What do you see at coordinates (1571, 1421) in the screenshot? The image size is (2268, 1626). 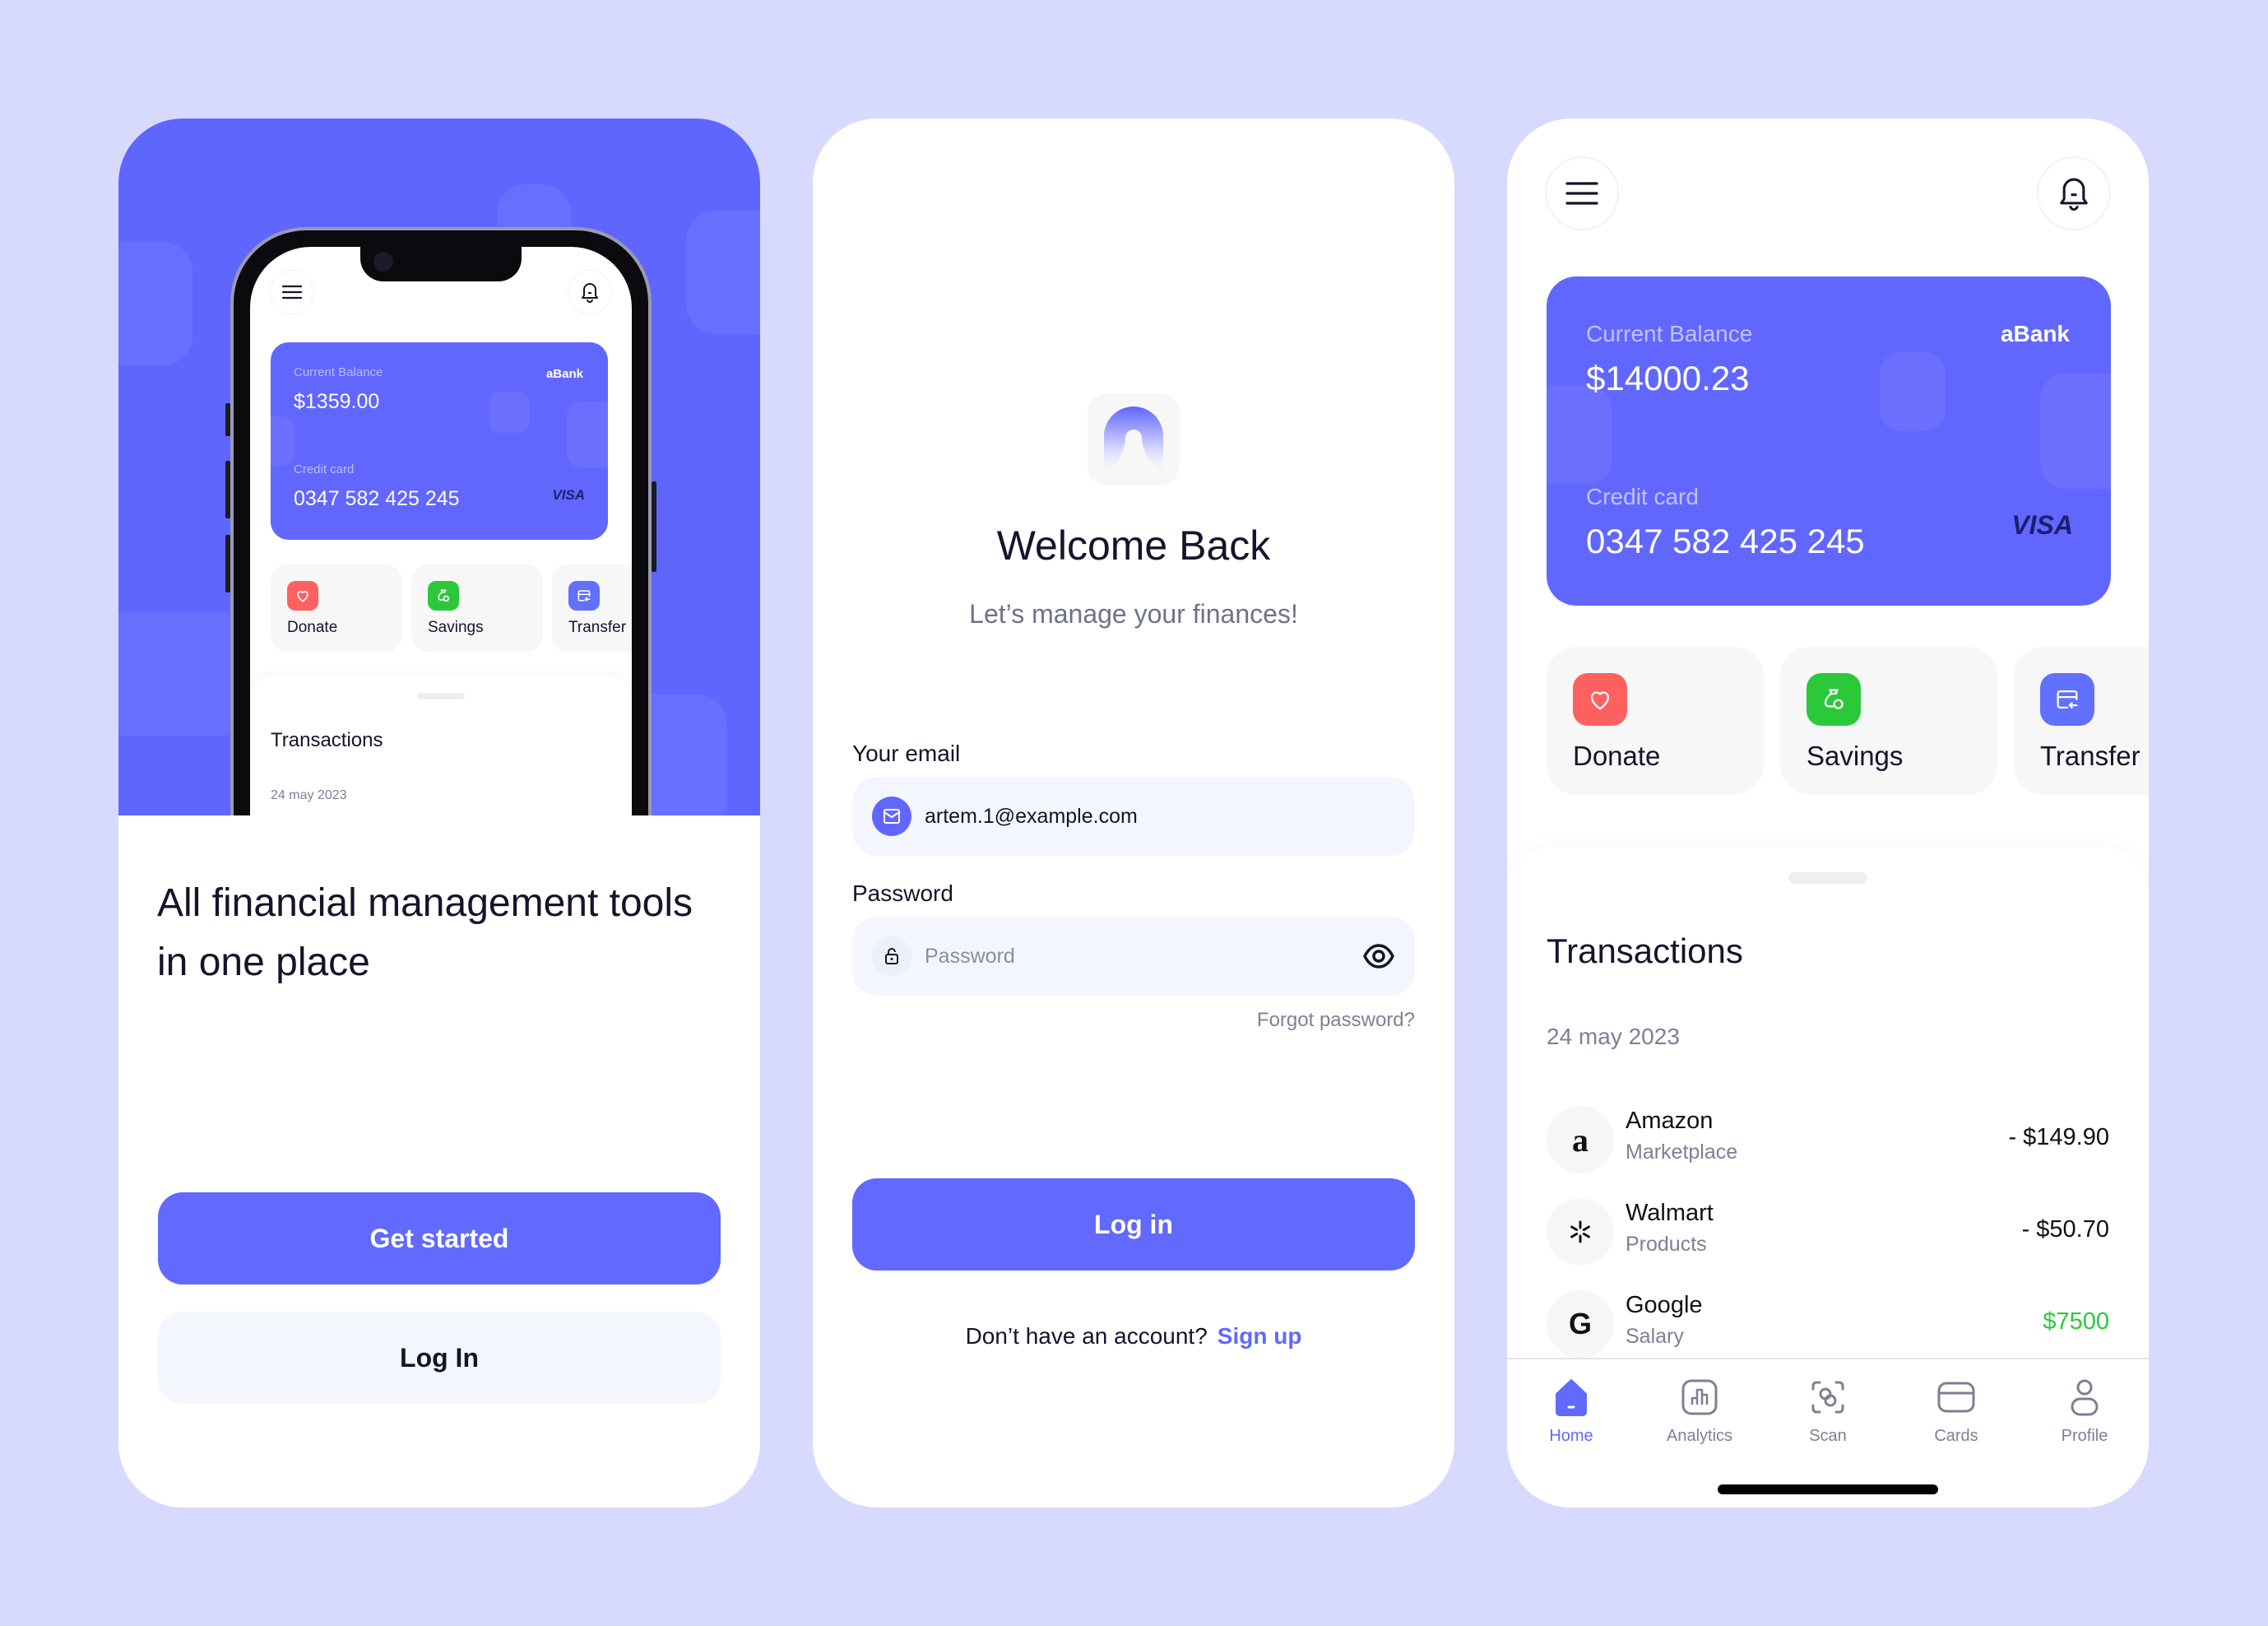 I see `tab-home: Home` at bounding box center [1571, 1421].